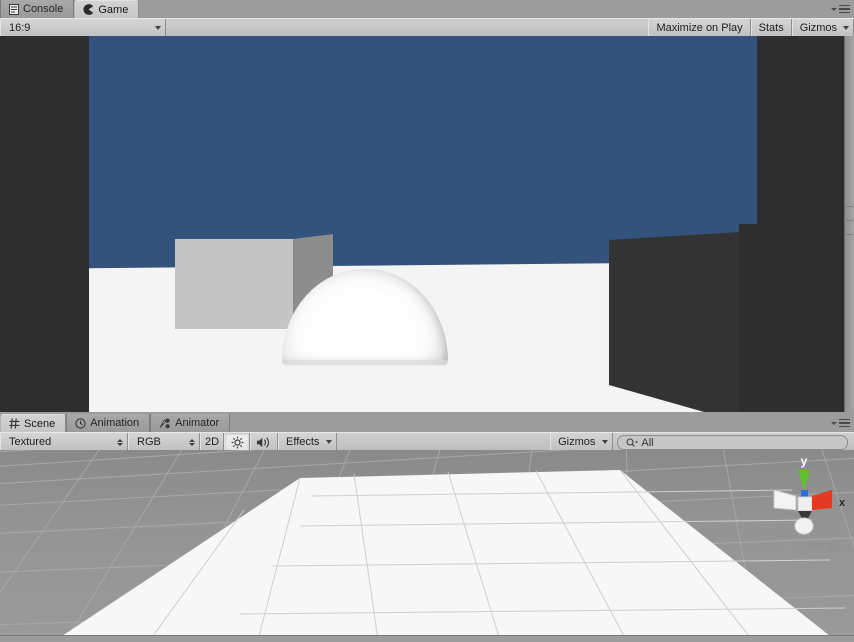 The height and width of the screenshot is (642, 854). I want to click on lighting-toggle-button, so click(237, 442).